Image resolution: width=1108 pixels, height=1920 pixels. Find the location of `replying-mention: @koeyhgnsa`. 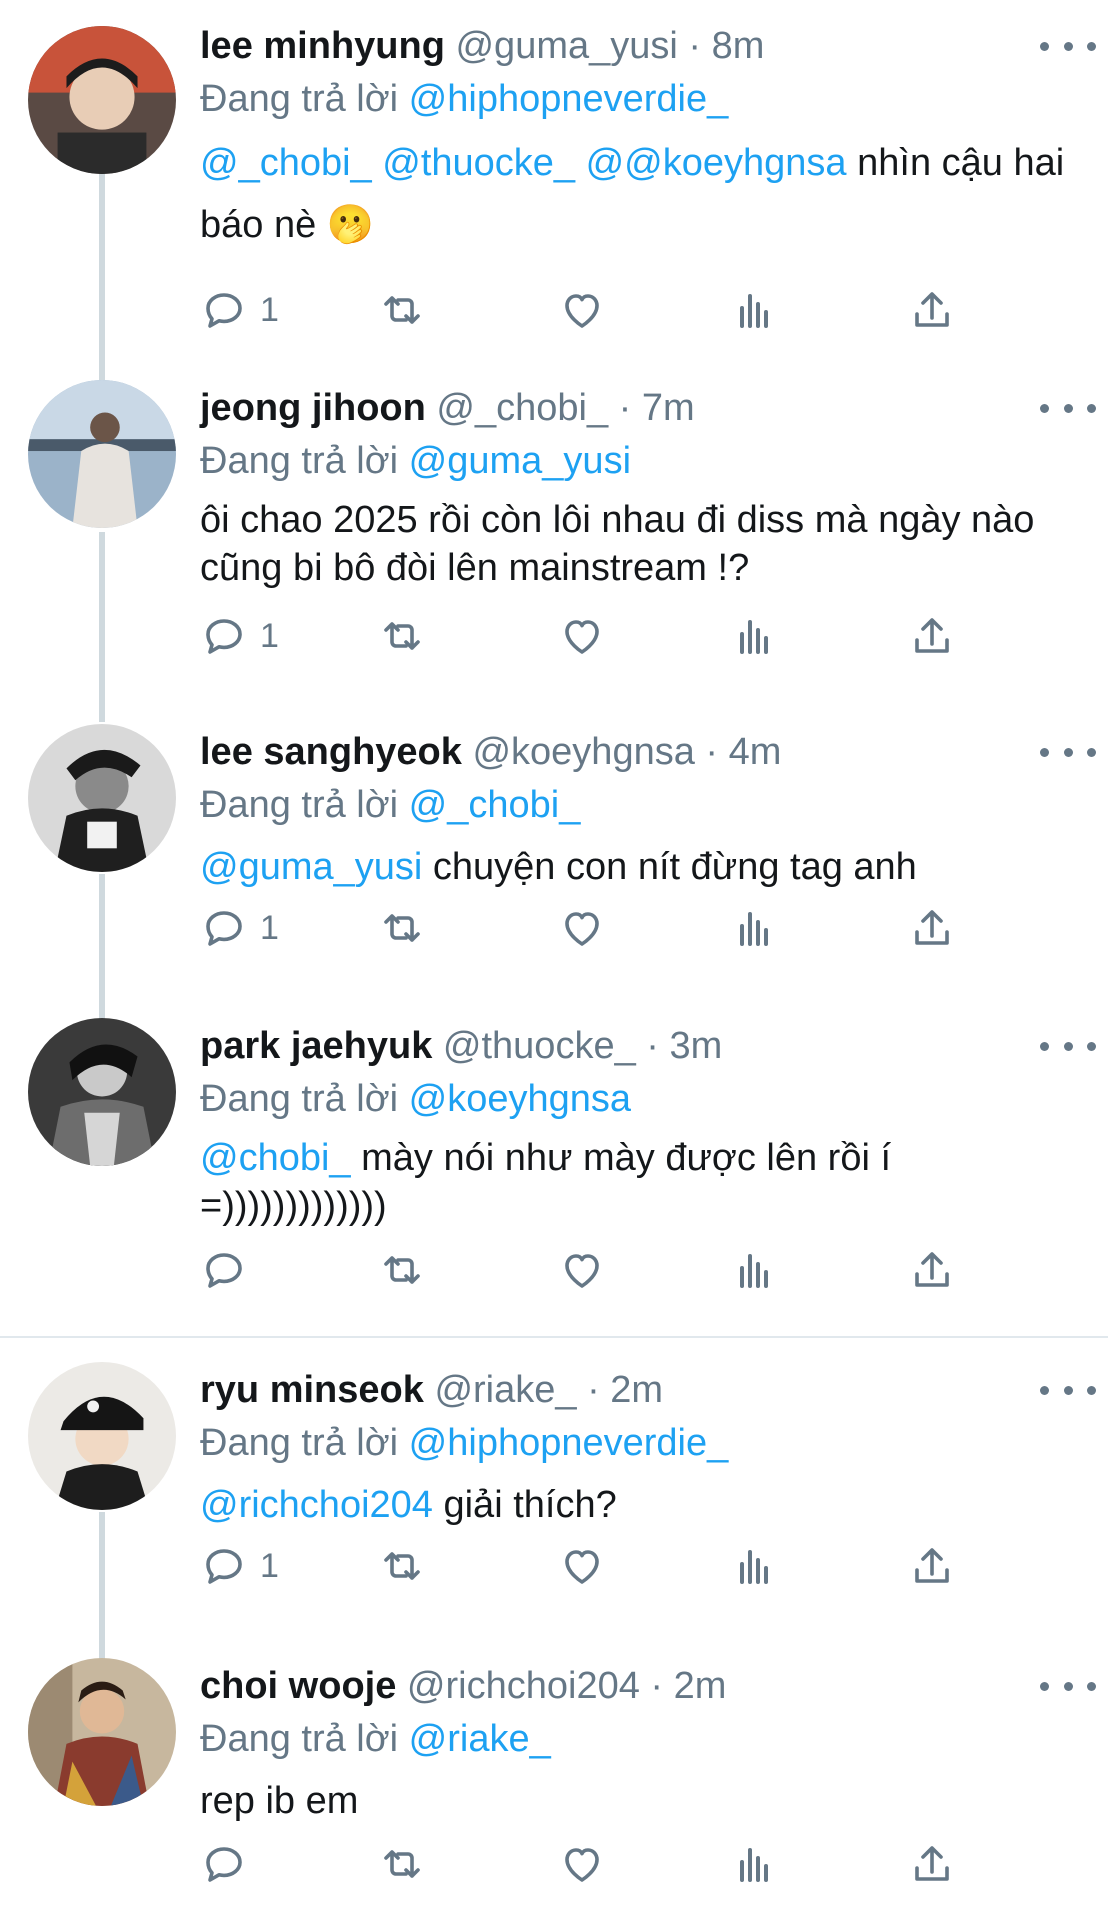

replying-mention: @koeyhgnsa is located at coordinates (520, 1099).